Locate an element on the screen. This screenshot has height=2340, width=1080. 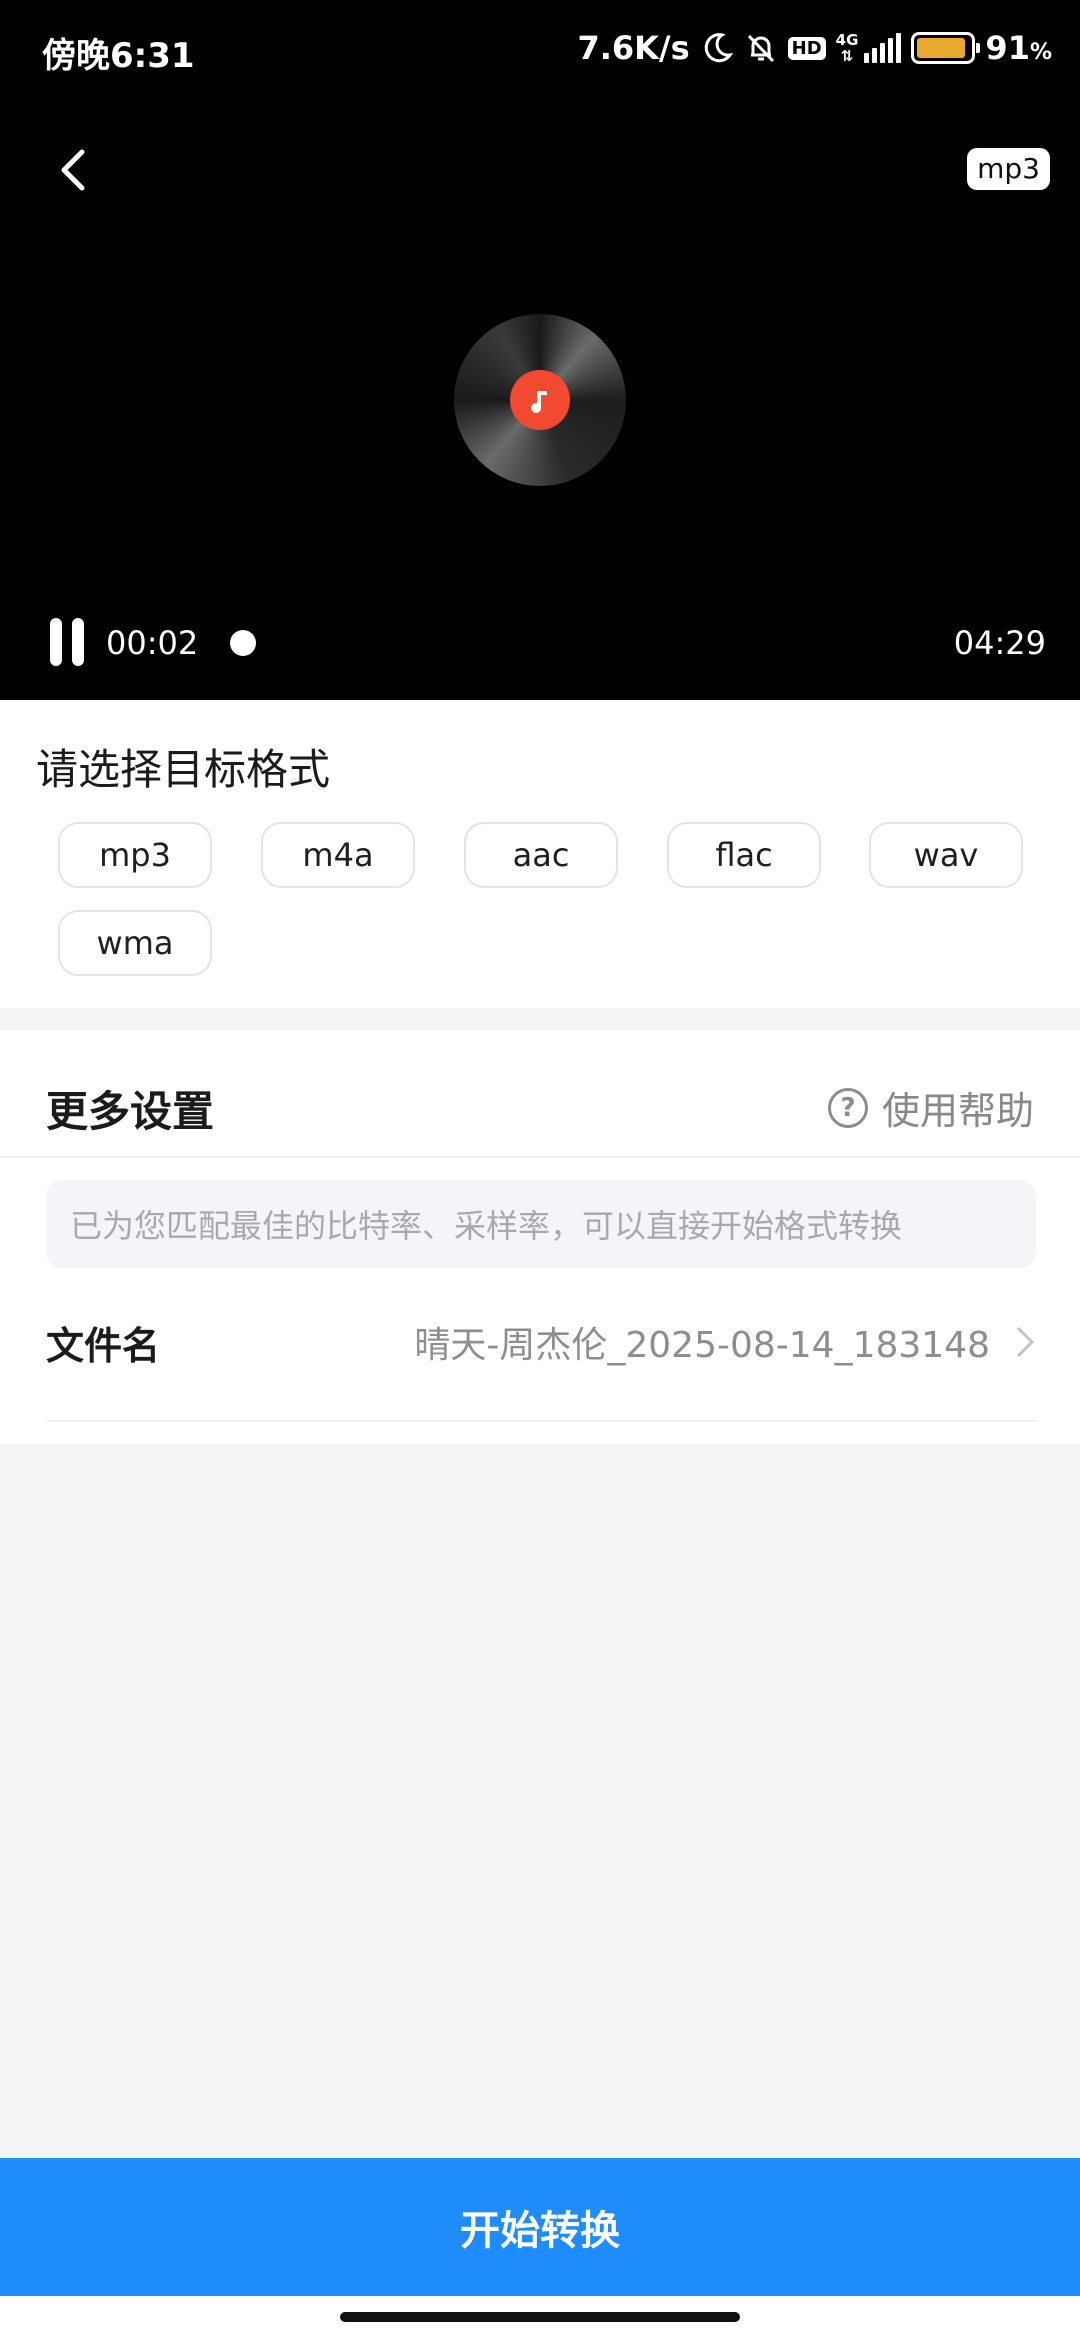
back-button is located at coordinates (77, 170).